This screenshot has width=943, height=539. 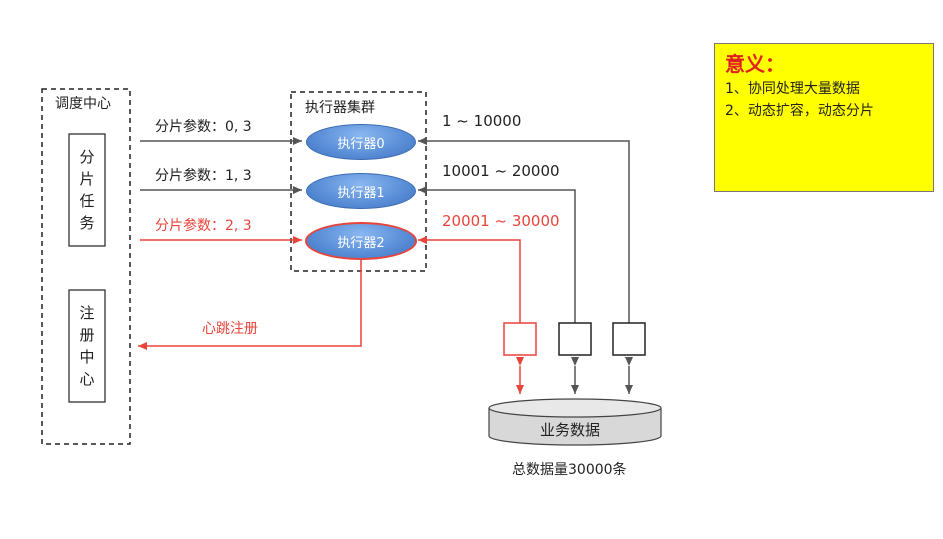 I want to click on range-label-2: 20001 ~ 30000, so click(x=501, y=221).